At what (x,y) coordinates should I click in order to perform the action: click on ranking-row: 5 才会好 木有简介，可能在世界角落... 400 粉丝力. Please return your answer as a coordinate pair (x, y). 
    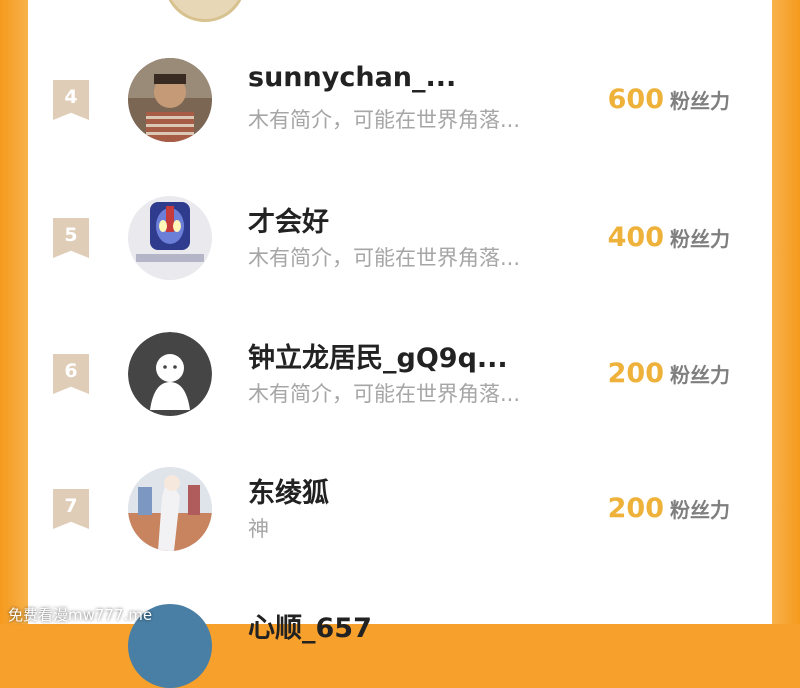
    Looking at the image, I should click on (400, 246).